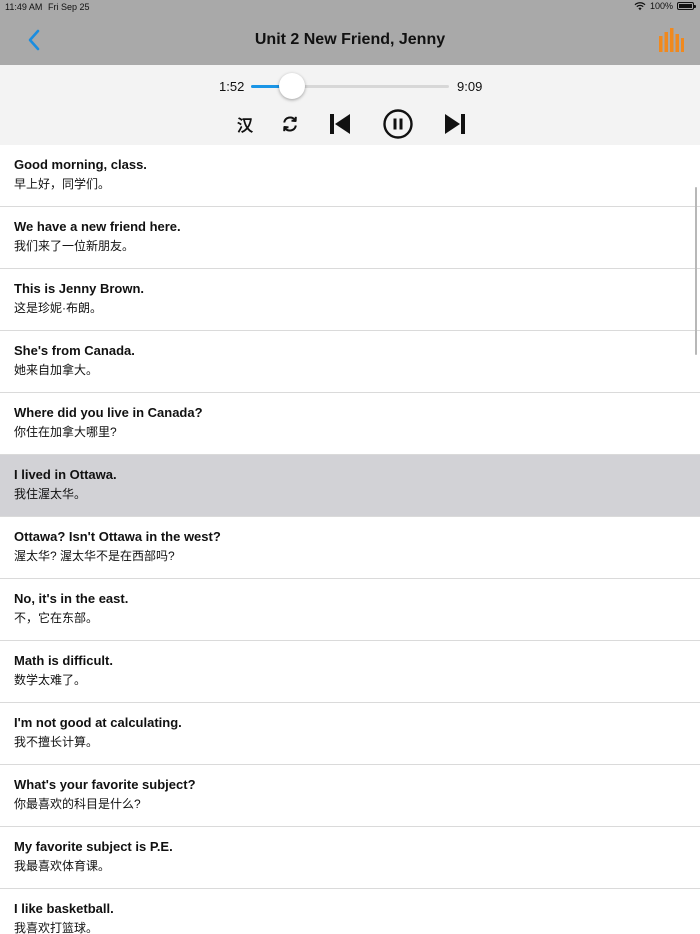  I want to click on sentence-row: I lived in Ottawa. 我住渥太华。, so click(350, 486).